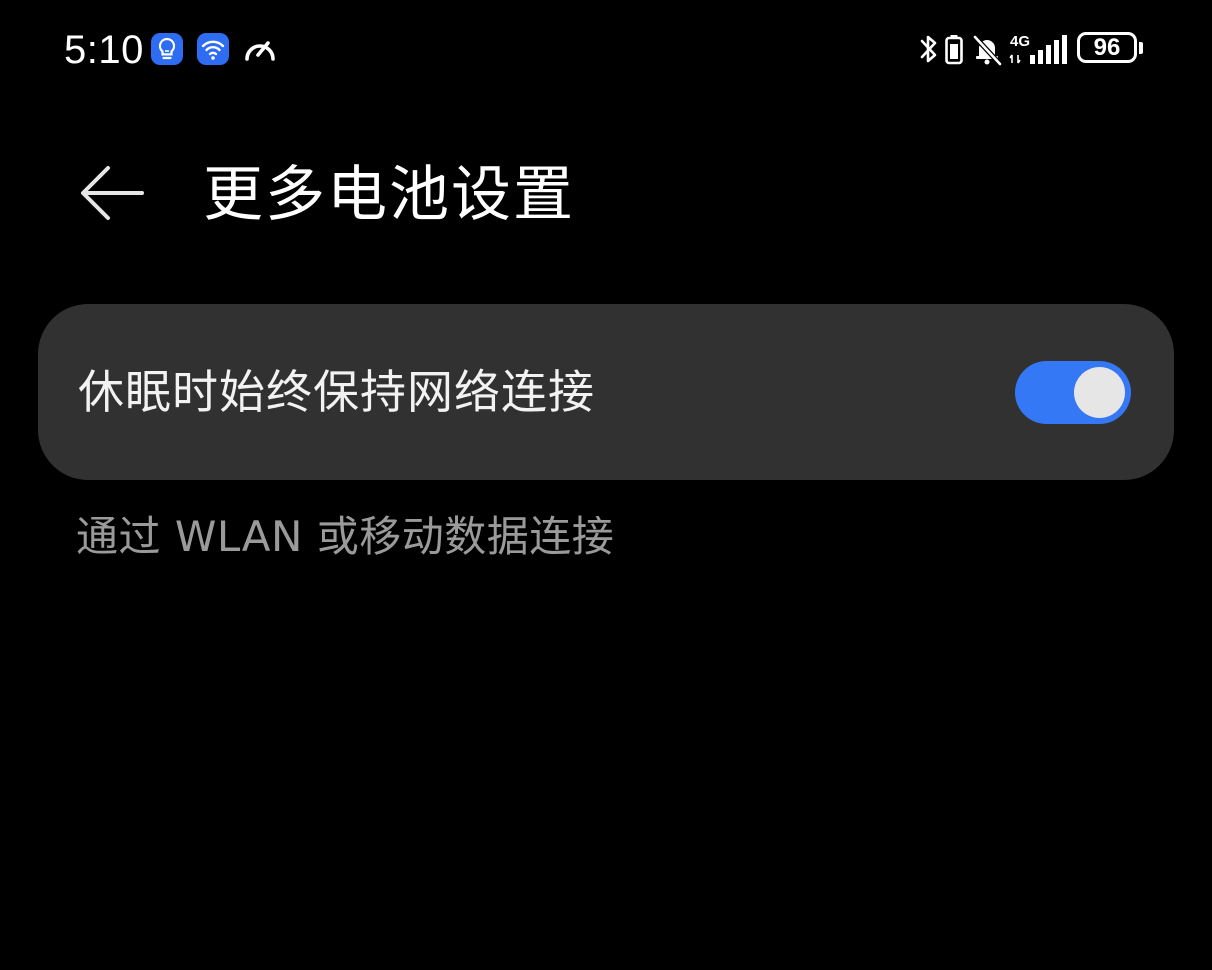 This screenshot has height=970, width=1212. What do you see at coordinates (929, 49) in the screenshot?
I see `bluetooth-icon` at bounding box center [929, 49].